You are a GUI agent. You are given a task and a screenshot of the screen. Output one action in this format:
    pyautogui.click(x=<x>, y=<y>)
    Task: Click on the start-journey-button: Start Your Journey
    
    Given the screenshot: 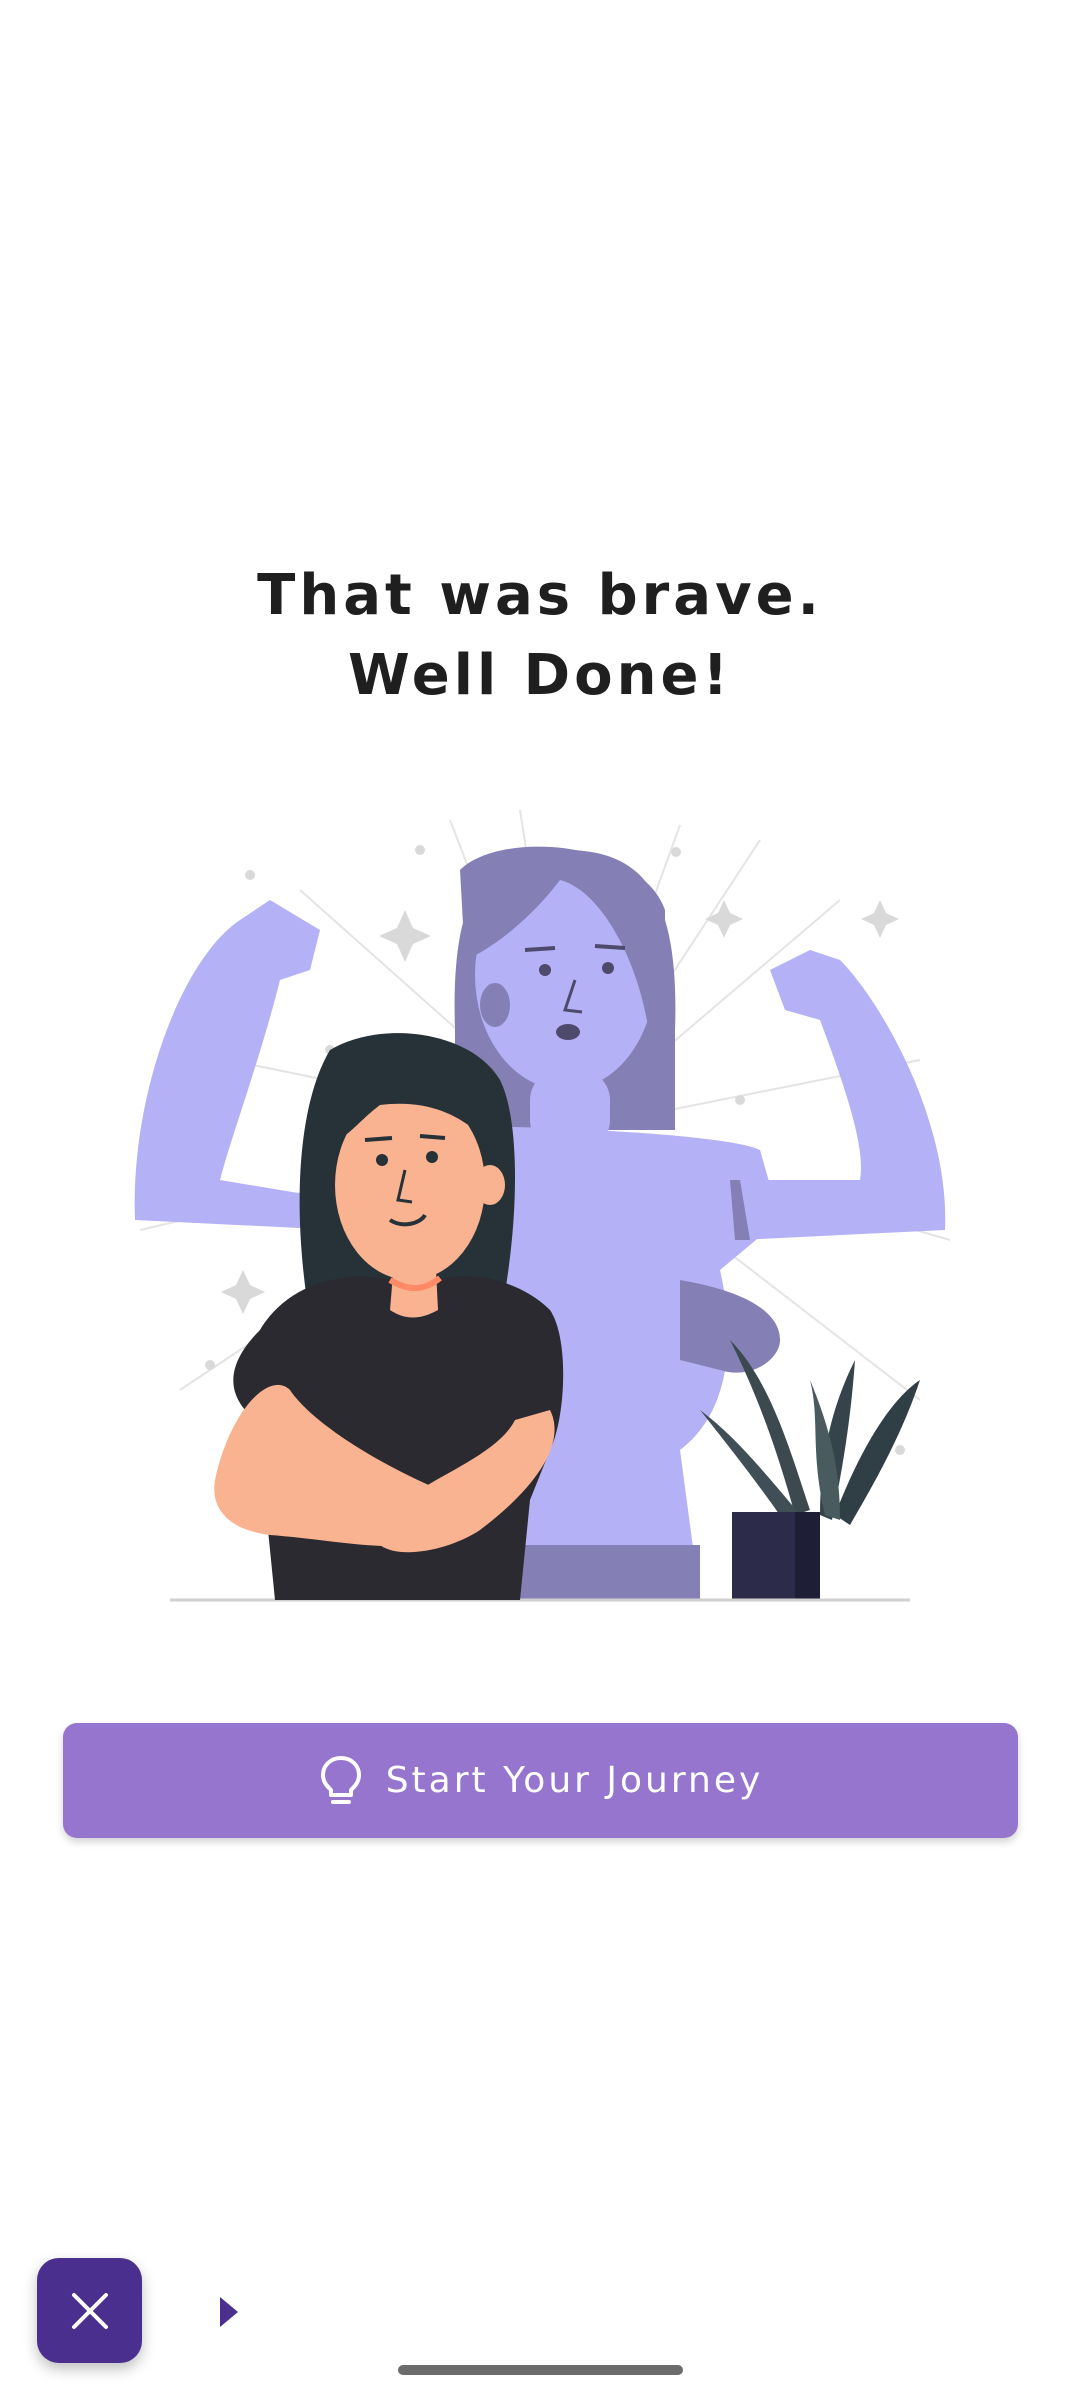 What is the action you would take?
    pyautogui.click(x=540, y=1780)
    